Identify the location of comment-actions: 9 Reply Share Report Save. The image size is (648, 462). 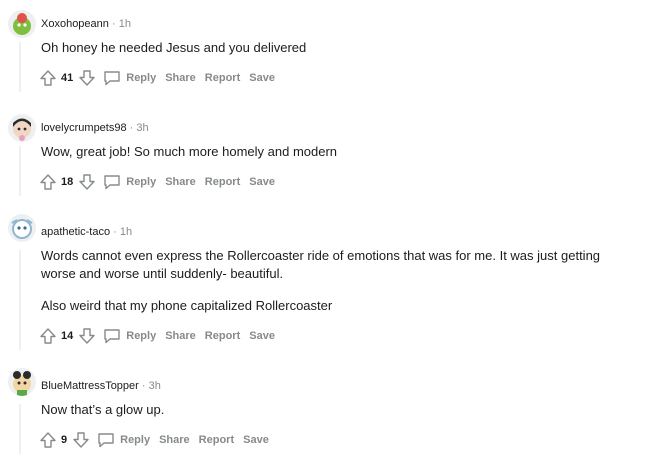
(153, 440).